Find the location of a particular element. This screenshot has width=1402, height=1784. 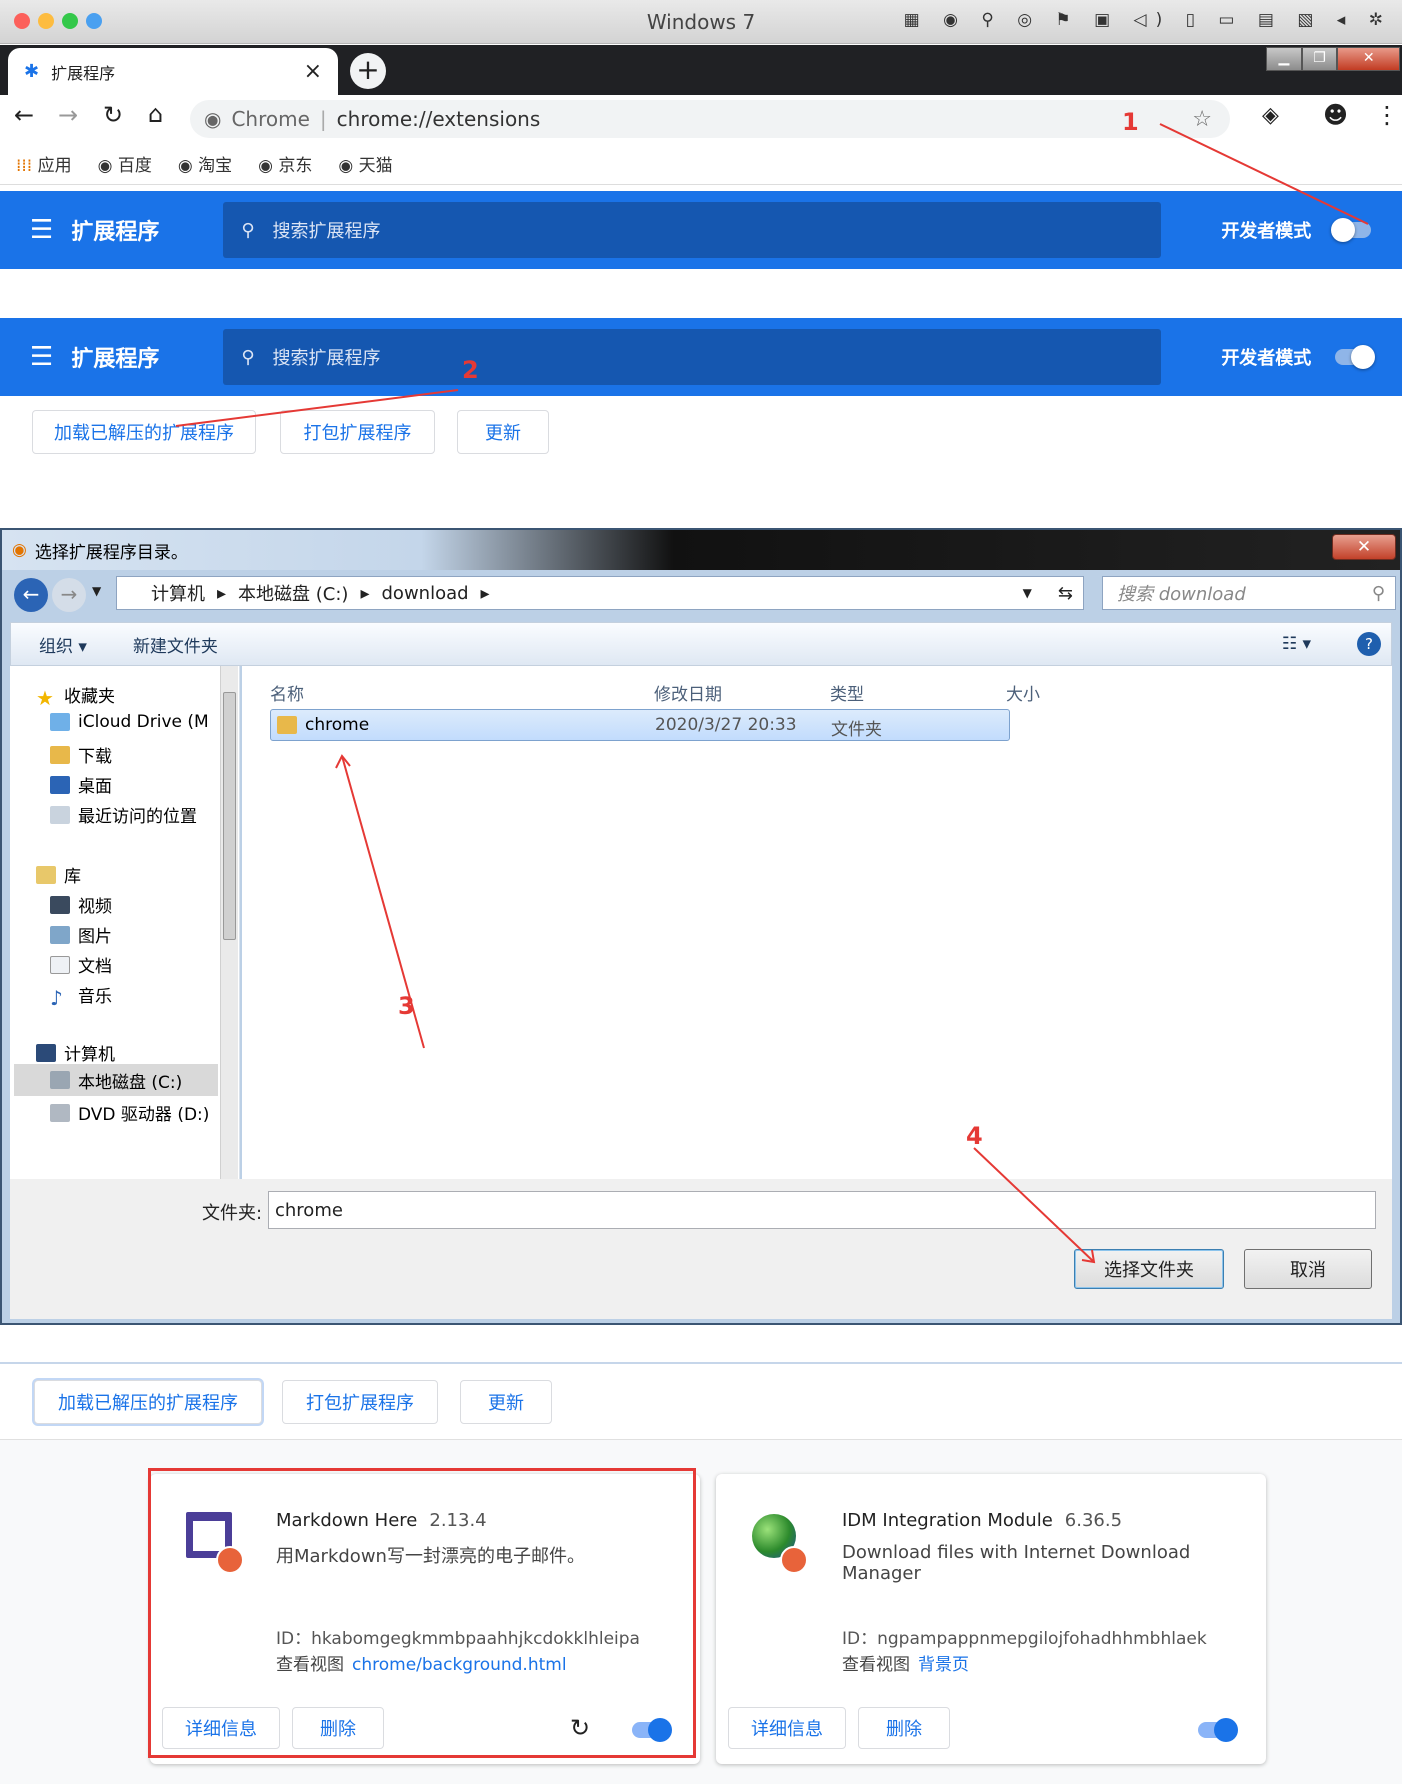

home-icon: ⌂ is located at coordinates (155, 114).